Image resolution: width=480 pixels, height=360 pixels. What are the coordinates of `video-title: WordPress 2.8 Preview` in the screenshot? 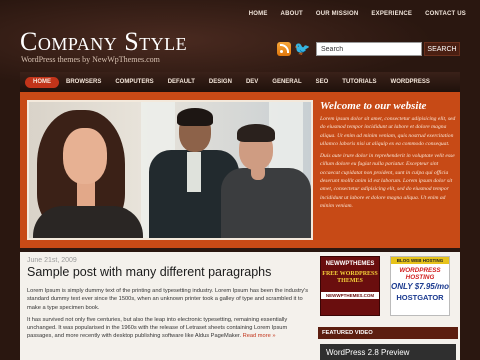 It's located at (368, 352).